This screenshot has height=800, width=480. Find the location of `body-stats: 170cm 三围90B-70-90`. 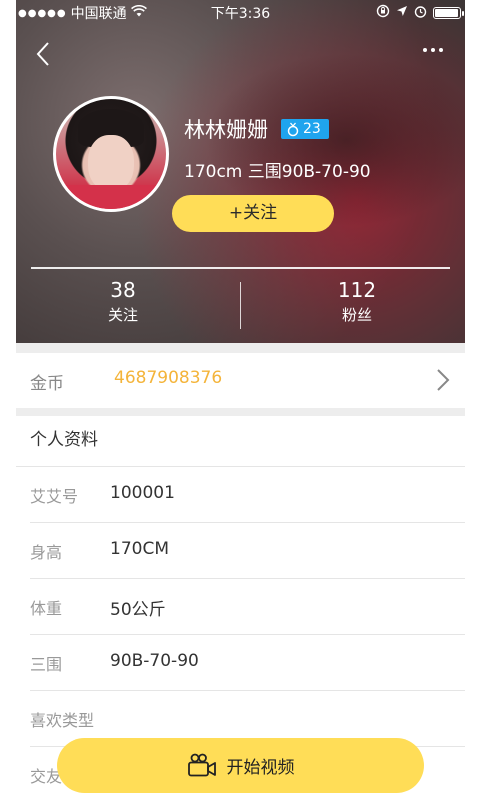

body-stats: 170cm 三围90B-70-90 is located at coordinates (277, 172).